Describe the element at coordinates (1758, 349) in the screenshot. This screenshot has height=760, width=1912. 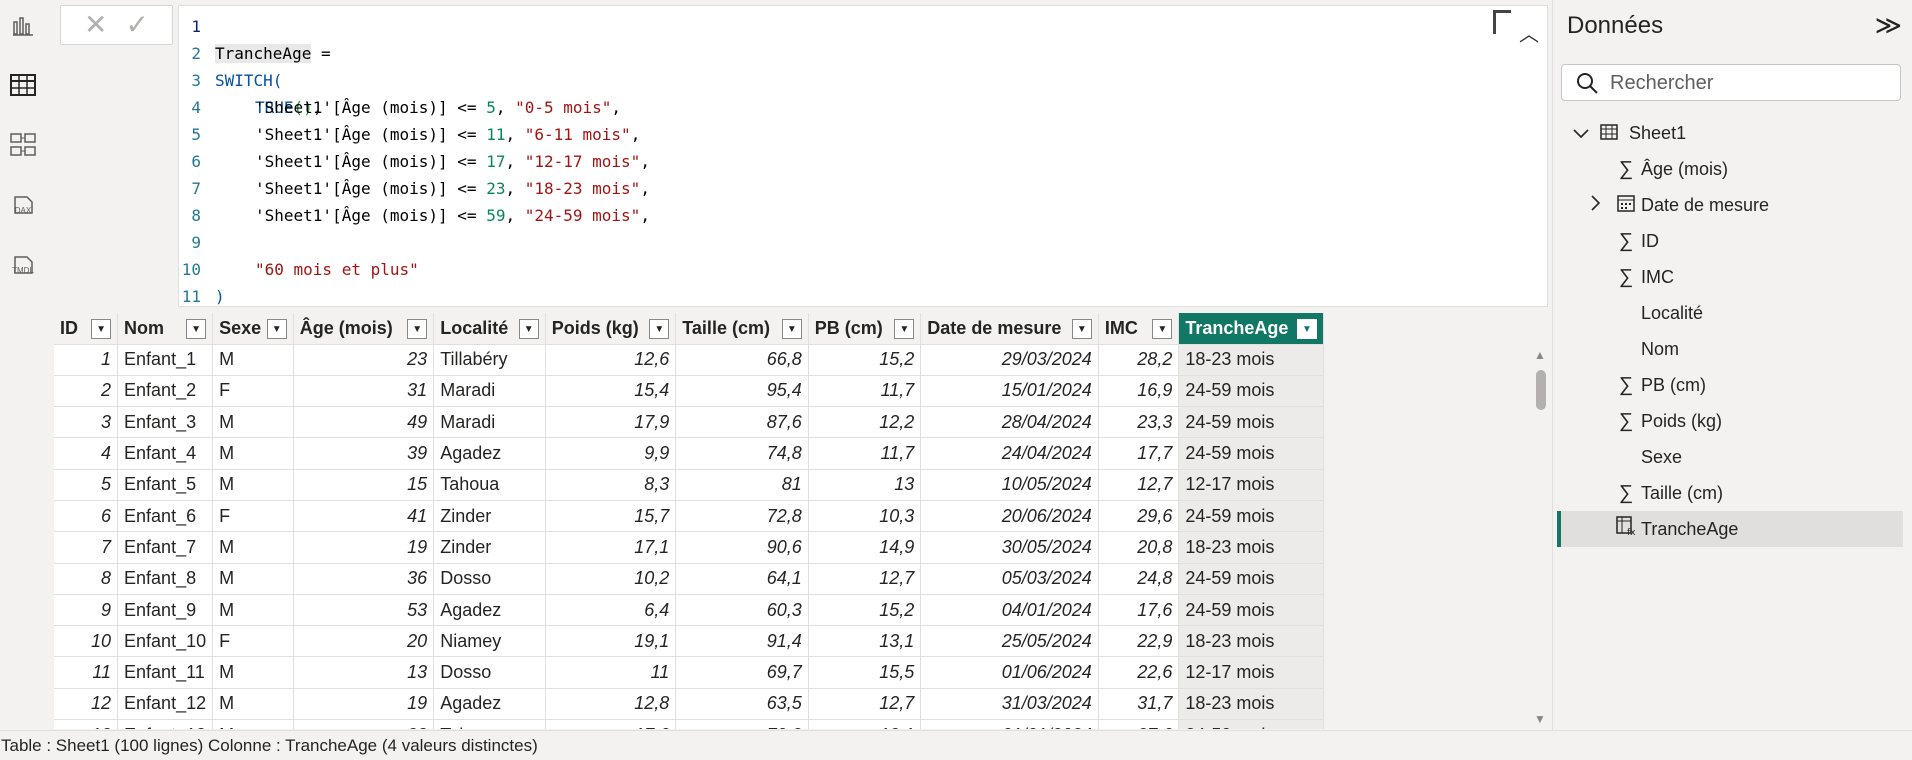
I see `field-item: Nom` at that location.